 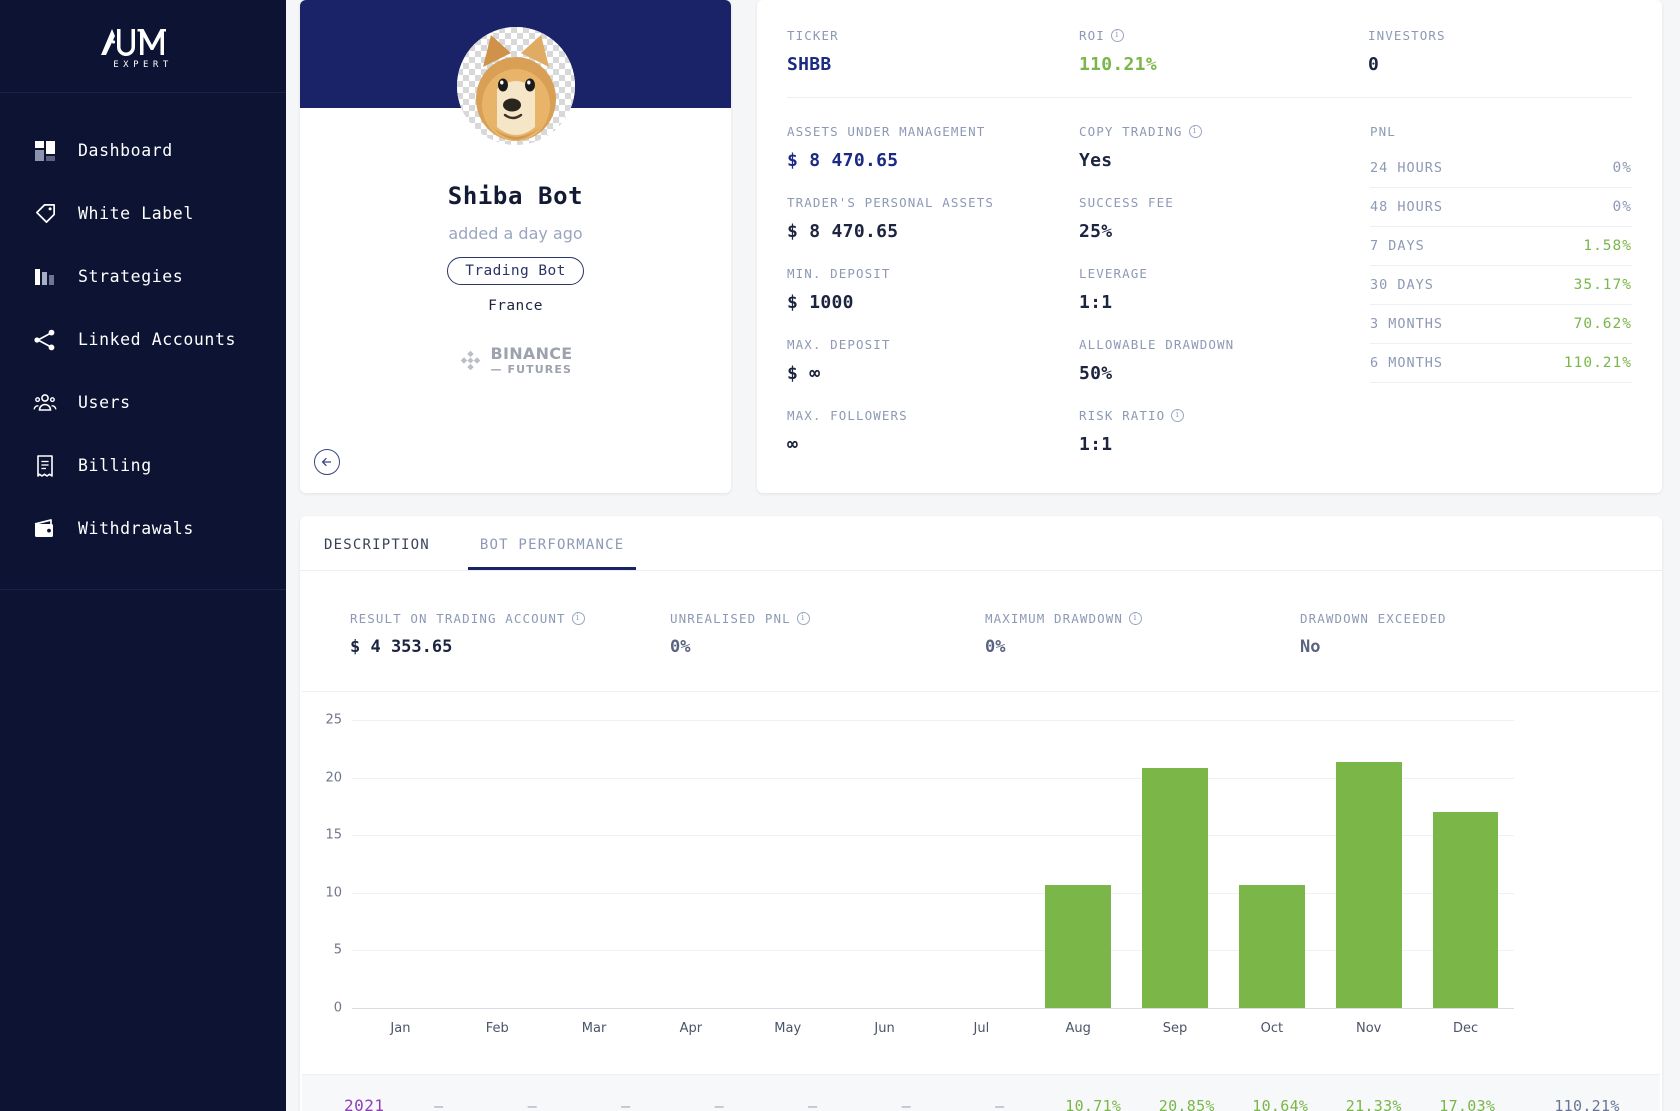 What do you see at coordinates (333, 720) in the screenshot?
I see `chart-y-tick: 25` at bounding box center [333, 720].